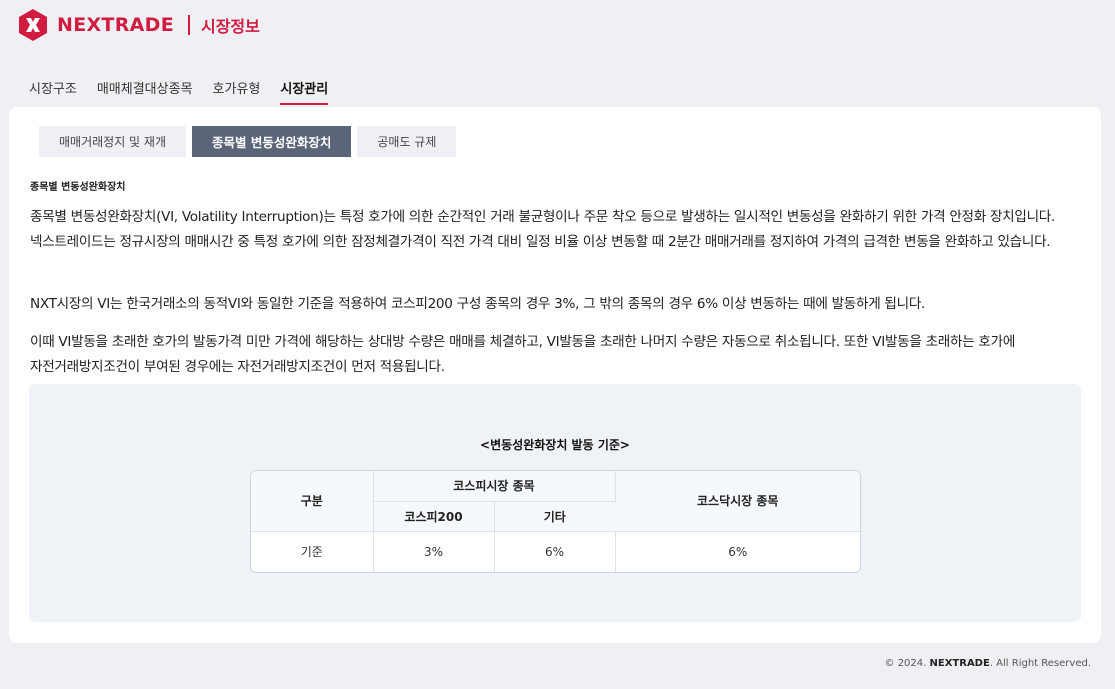 This screenshot has height=689, width=1115. What do you see at coordinates (312, 551) in the screenshot?
I see `row-label: 기준` at bounding box center [312, 551].